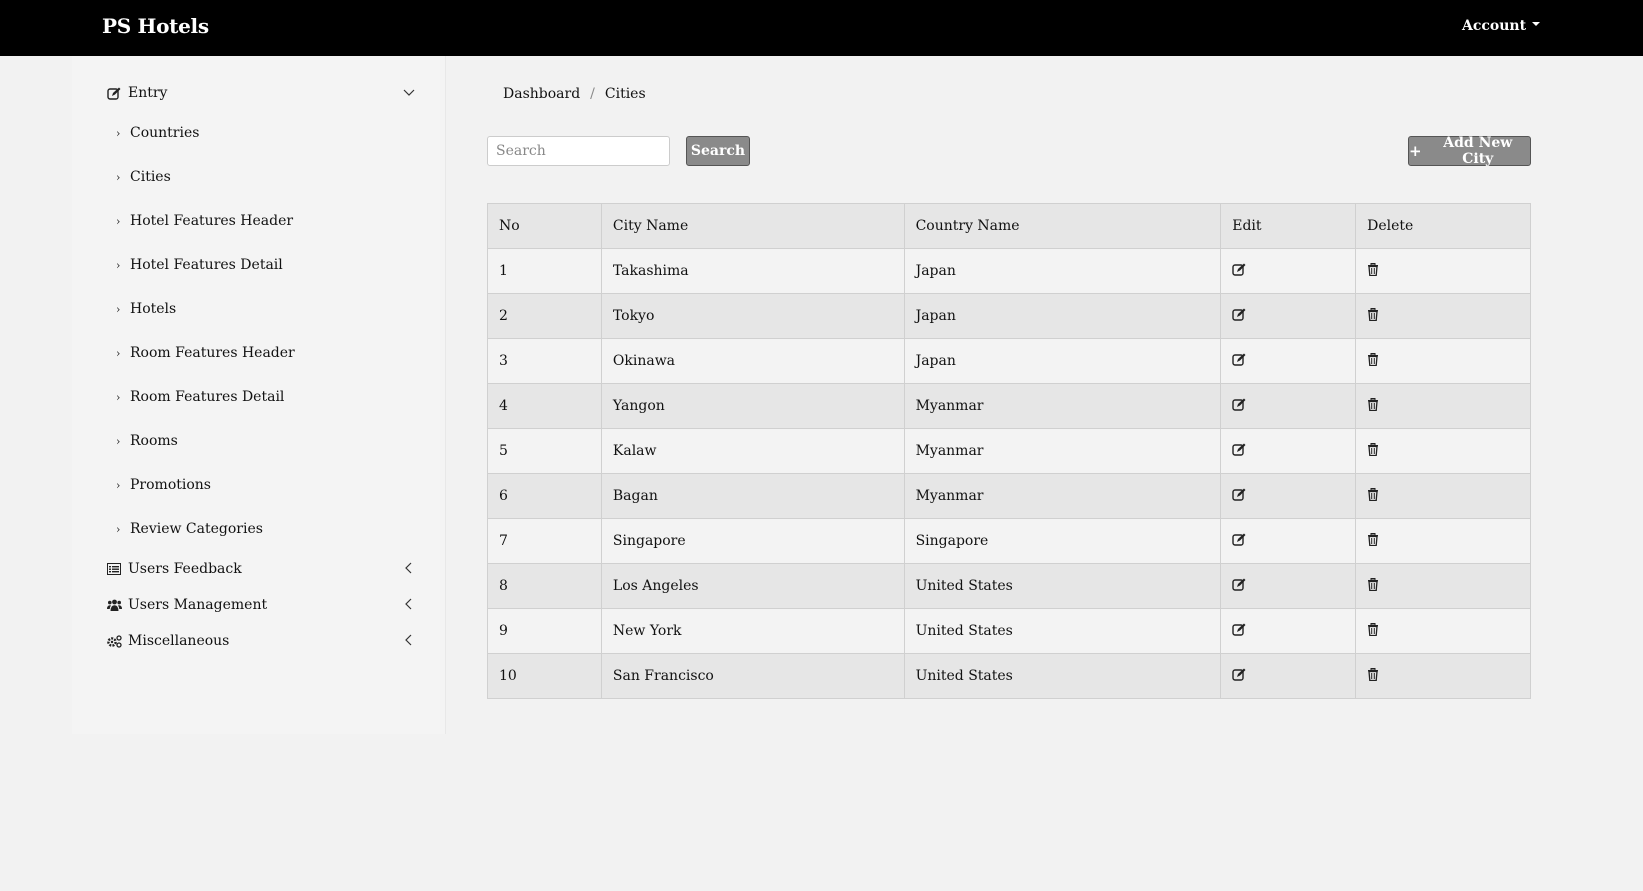 This screenshot has width=1643, height=891. What do you see at coordinates (170, 485) in the screenshot?
I see `sidebar-item-label: Promotions` at bounding box center [170, 485].